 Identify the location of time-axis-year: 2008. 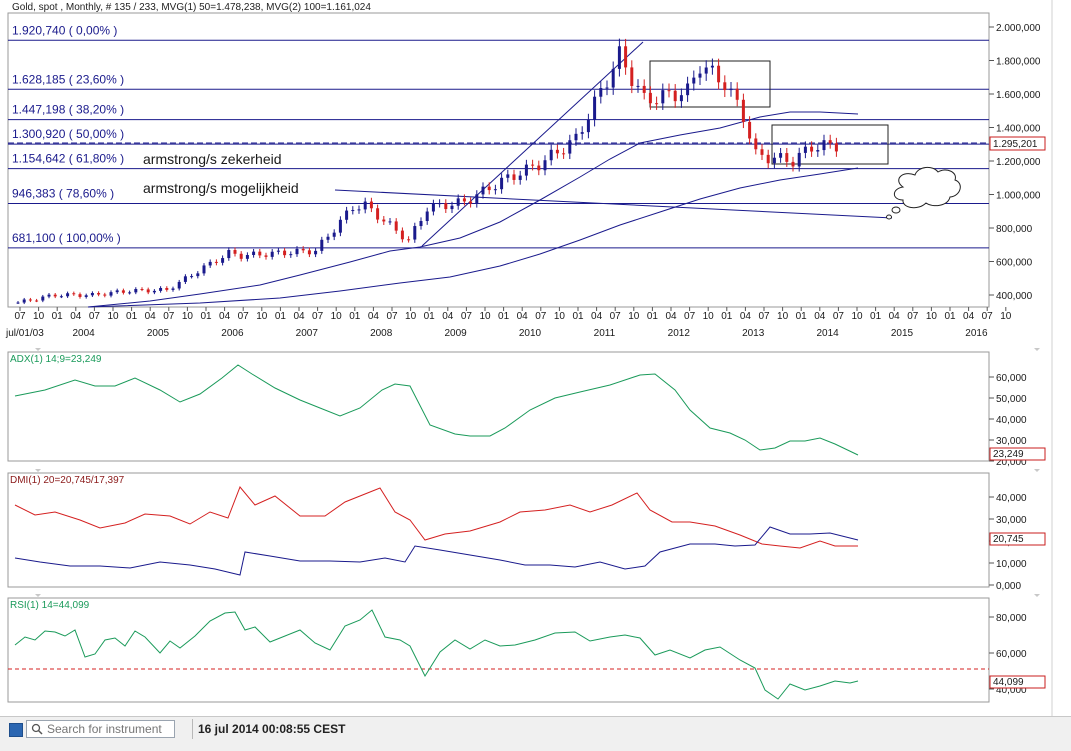
(381, 333).